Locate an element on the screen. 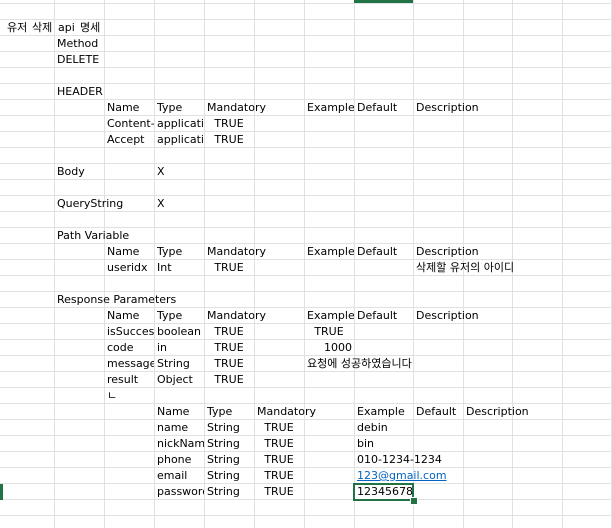  querystring-label-cell: QueryString is located at coordinates (104, 204).